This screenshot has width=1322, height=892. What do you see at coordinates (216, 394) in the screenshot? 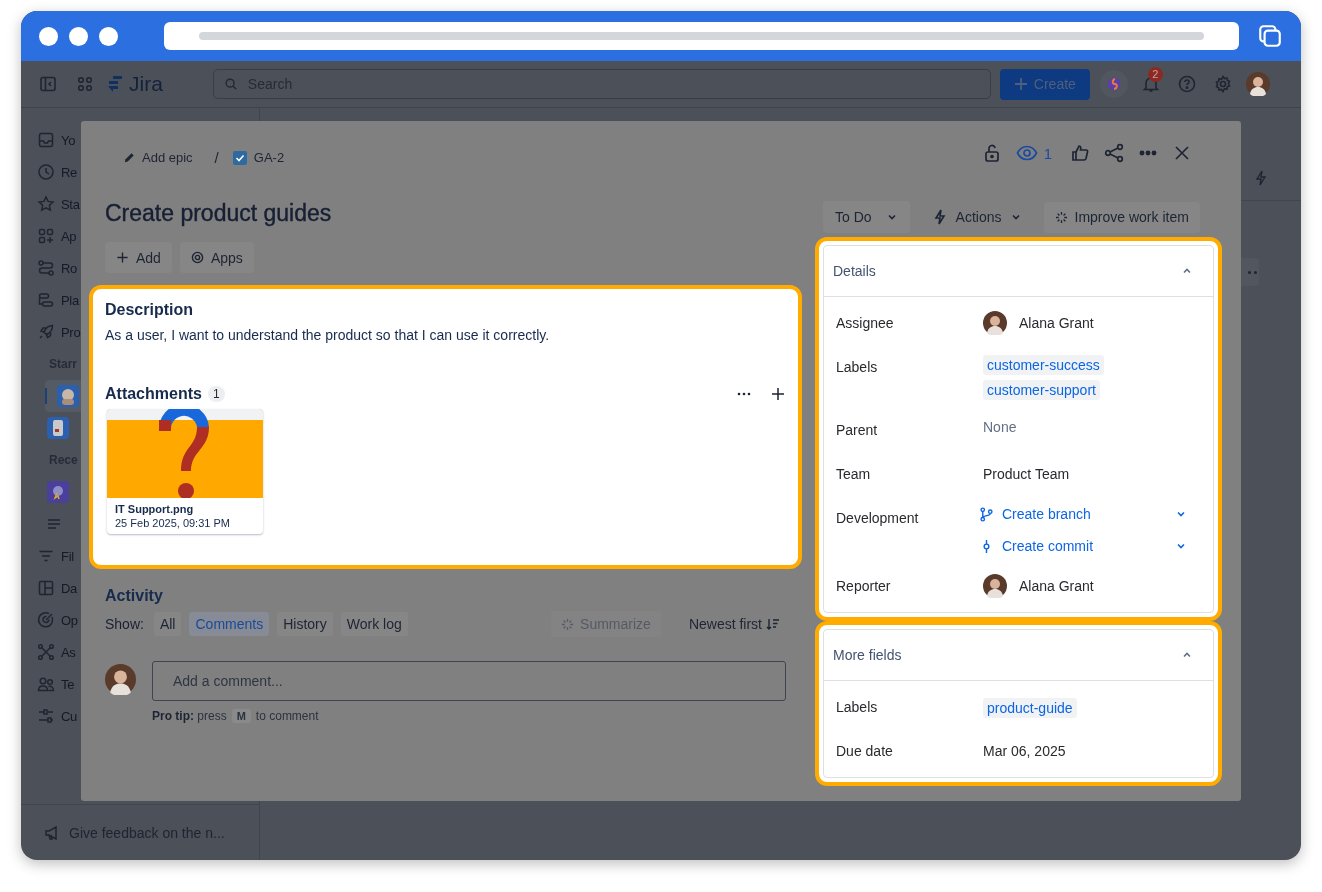
I see `count-badge: 1` at bounding box center [216, 394].